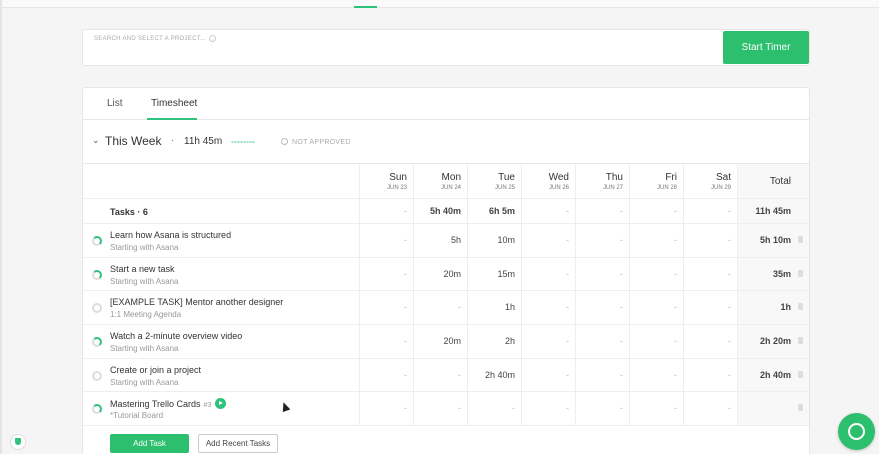 This screenshot has width=879, height=454. Describe the element at coordinates (494, 375) in the screenshot. I see `task-day-value: 2h 40m` at that location.